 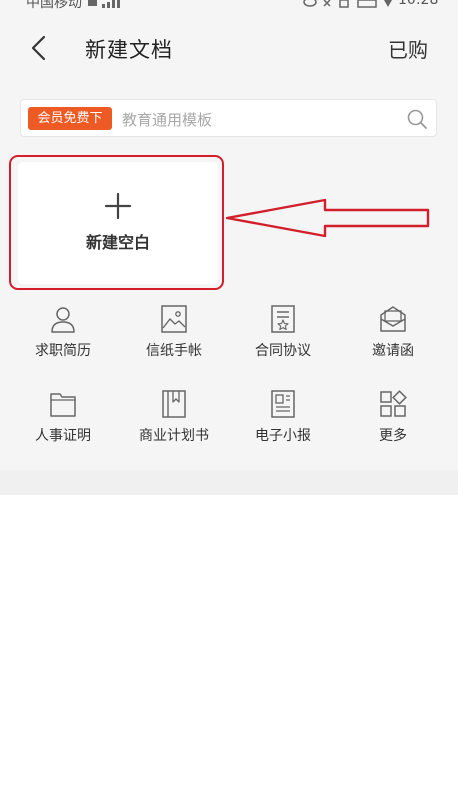 What do you see at coordinates (118, 223) in the screenshot?
I see `new-blank-button: 新建空白` at bounding box center [118, 223].